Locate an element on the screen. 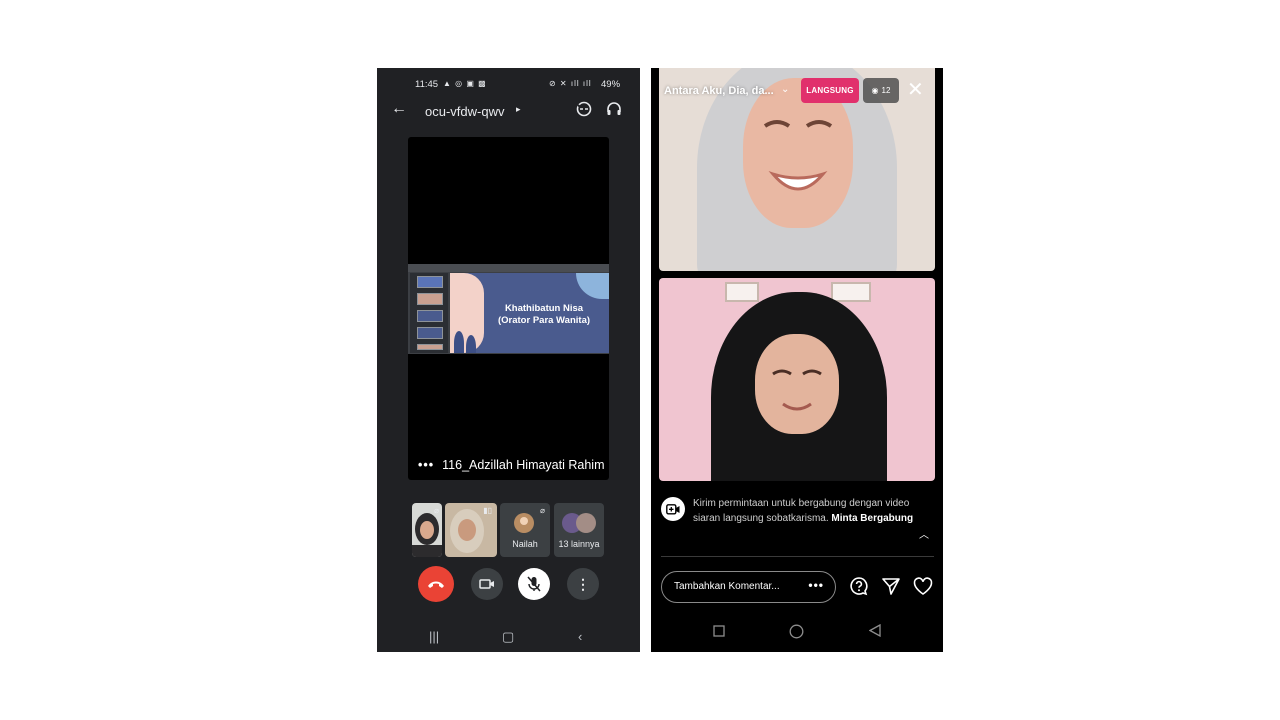 This screenshot has width=1280, height=720. battery-level: 49% is located at coordinates (611, 84).